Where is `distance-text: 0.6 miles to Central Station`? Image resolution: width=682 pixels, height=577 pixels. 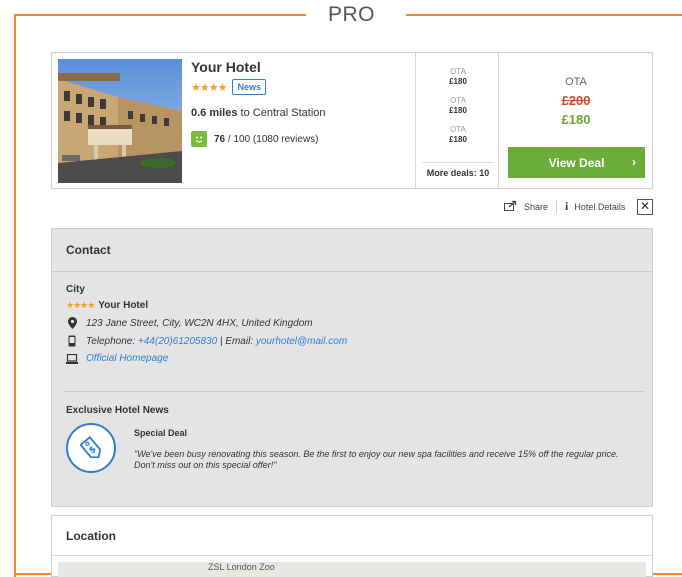 distance-text: 0.6 miles to Central Station is located at coordinates (301, 113).